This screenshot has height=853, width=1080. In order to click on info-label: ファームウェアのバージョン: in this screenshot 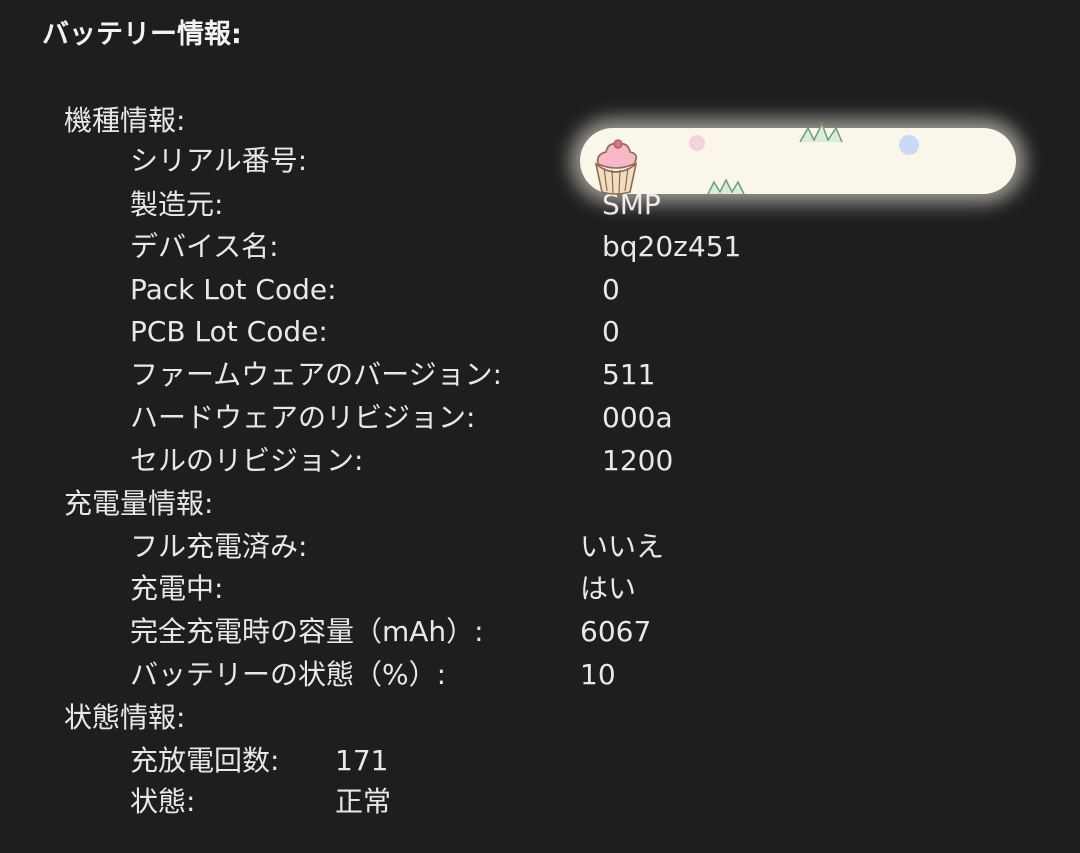, I will do `click(316, 374)`.